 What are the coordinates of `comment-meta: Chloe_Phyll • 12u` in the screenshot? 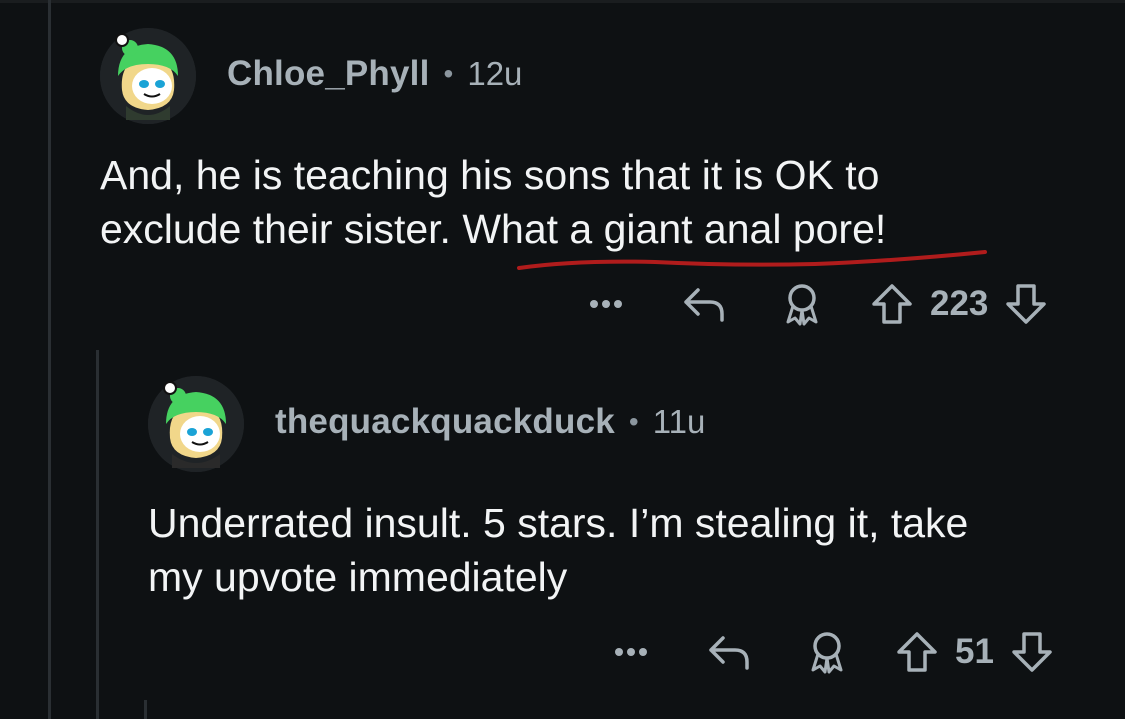 It's located at (374, 74).